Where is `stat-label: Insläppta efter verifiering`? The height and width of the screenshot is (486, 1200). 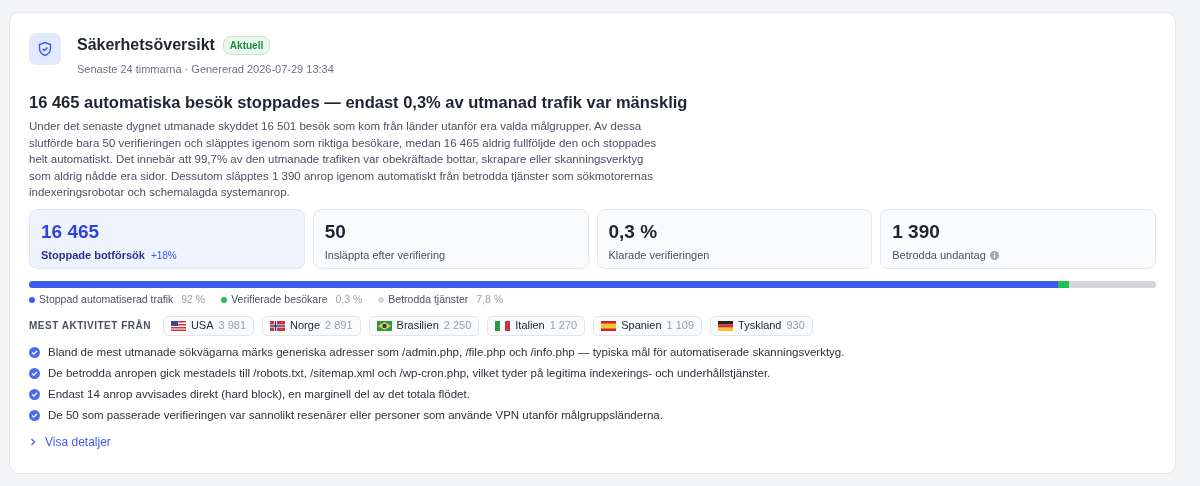 stat-label: Insläppta efter verifiering is located at coordinates (385, 255).